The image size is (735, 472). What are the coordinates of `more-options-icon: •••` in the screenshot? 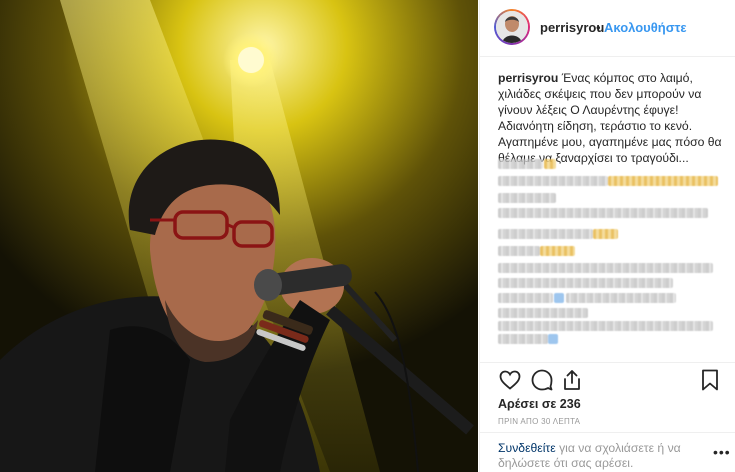 It's located at (722, 452).